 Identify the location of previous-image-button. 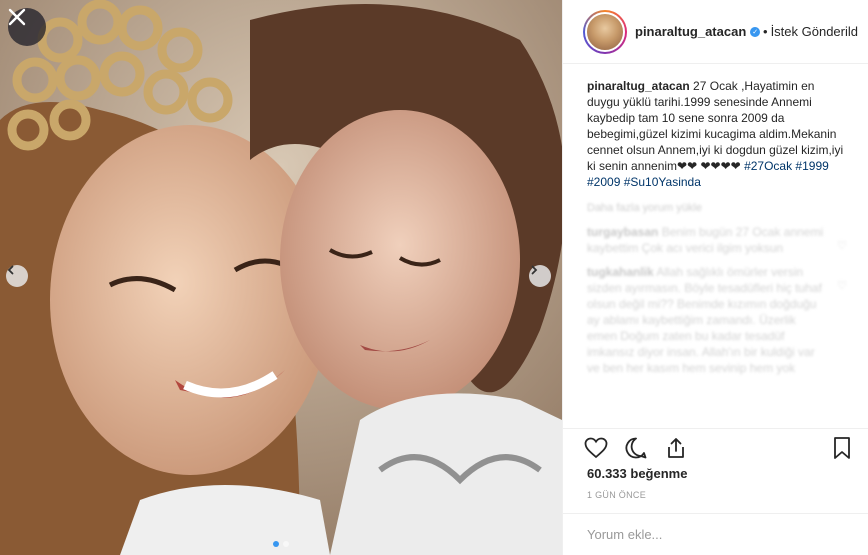
(17, 276).